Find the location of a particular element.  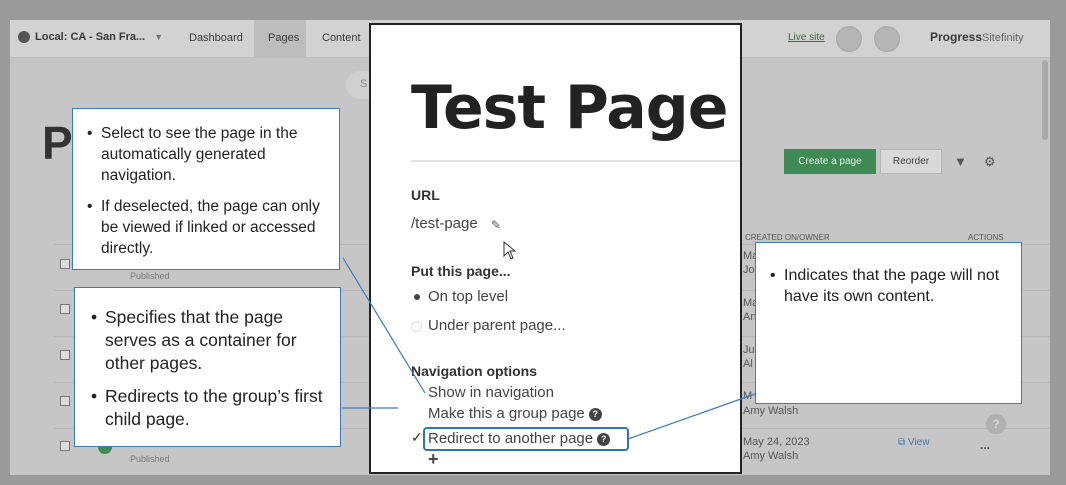

create-page-button: Create a page is located at coordinates (830, 161).